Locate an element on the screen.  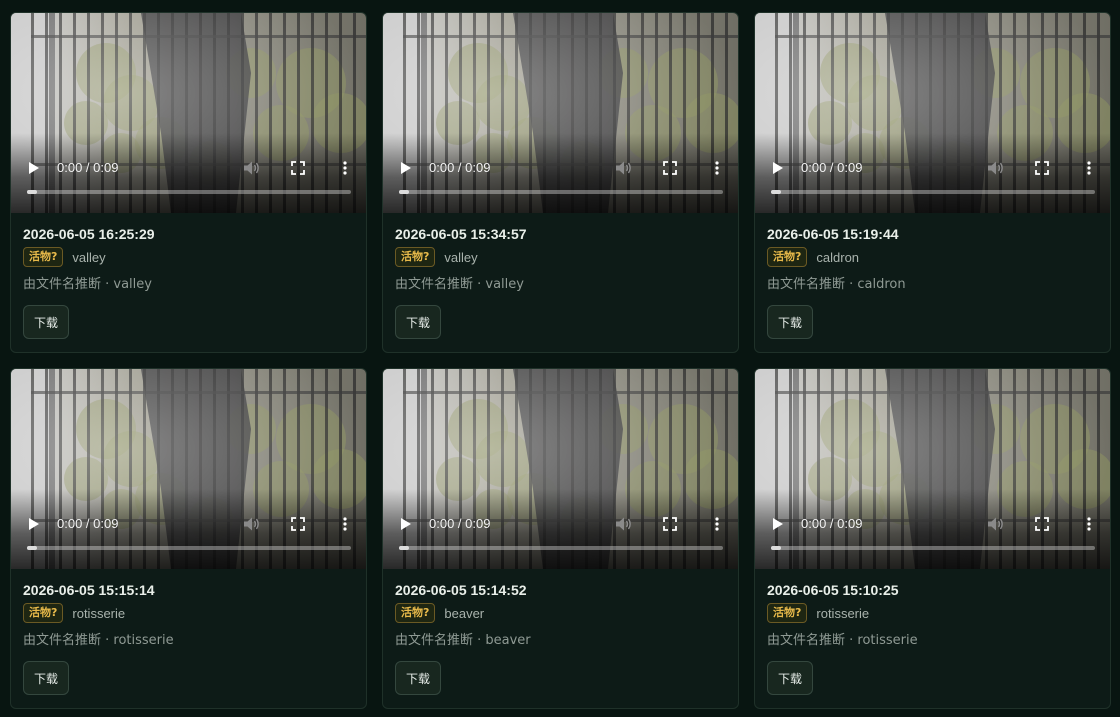
timestamp: 2026-06-05 15:19:44 is located at coordinates (833, 234).